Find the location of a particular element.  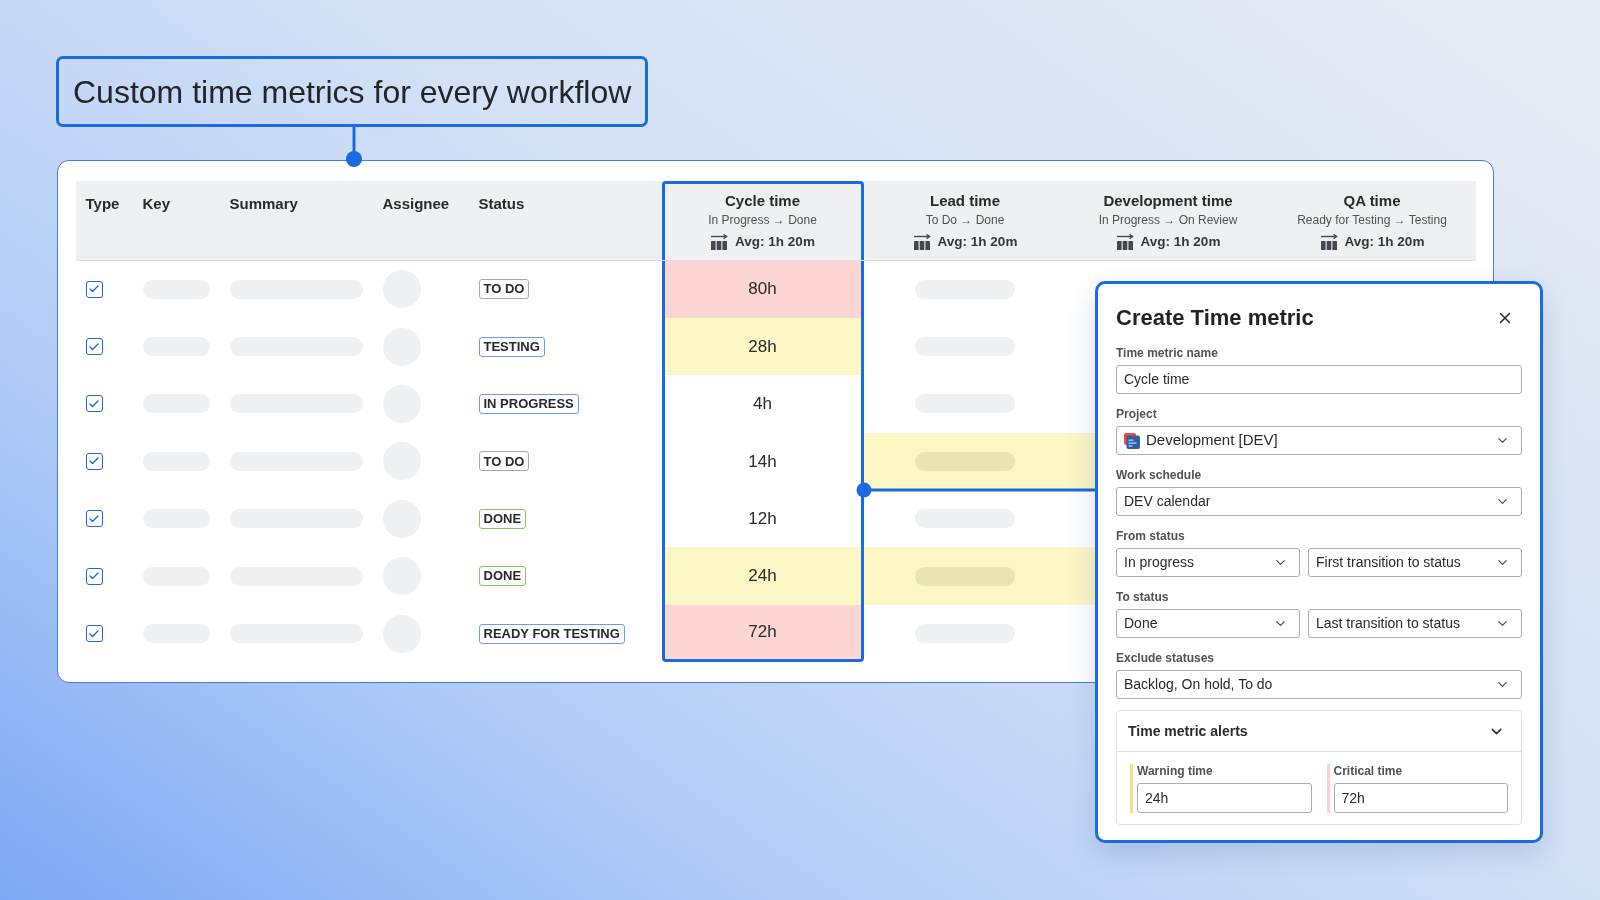

table-cell: 80h is located at coordinates (762, 289).